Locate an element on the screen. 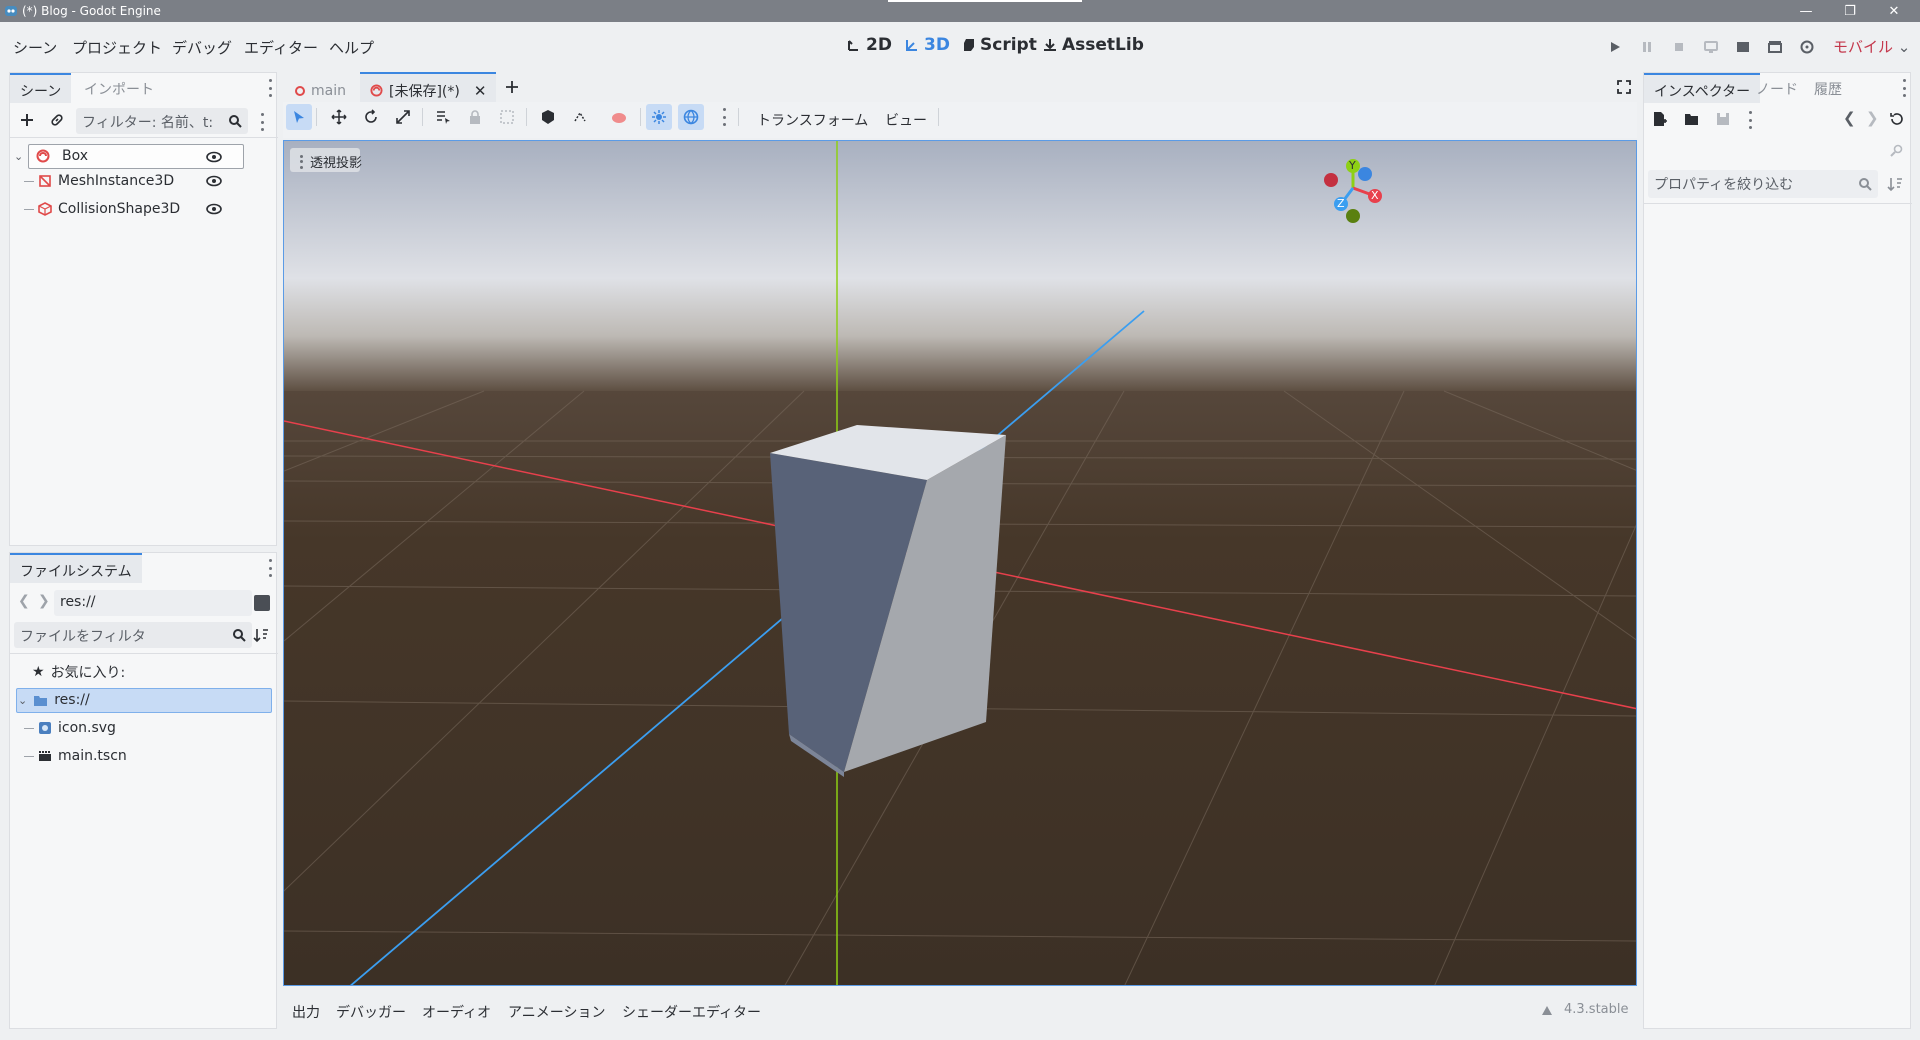 The image size is (1920, 1040). window-titlebar: (*) Blog - Godot Engine — ❐ ✕ is located at coordinates (960, 11).